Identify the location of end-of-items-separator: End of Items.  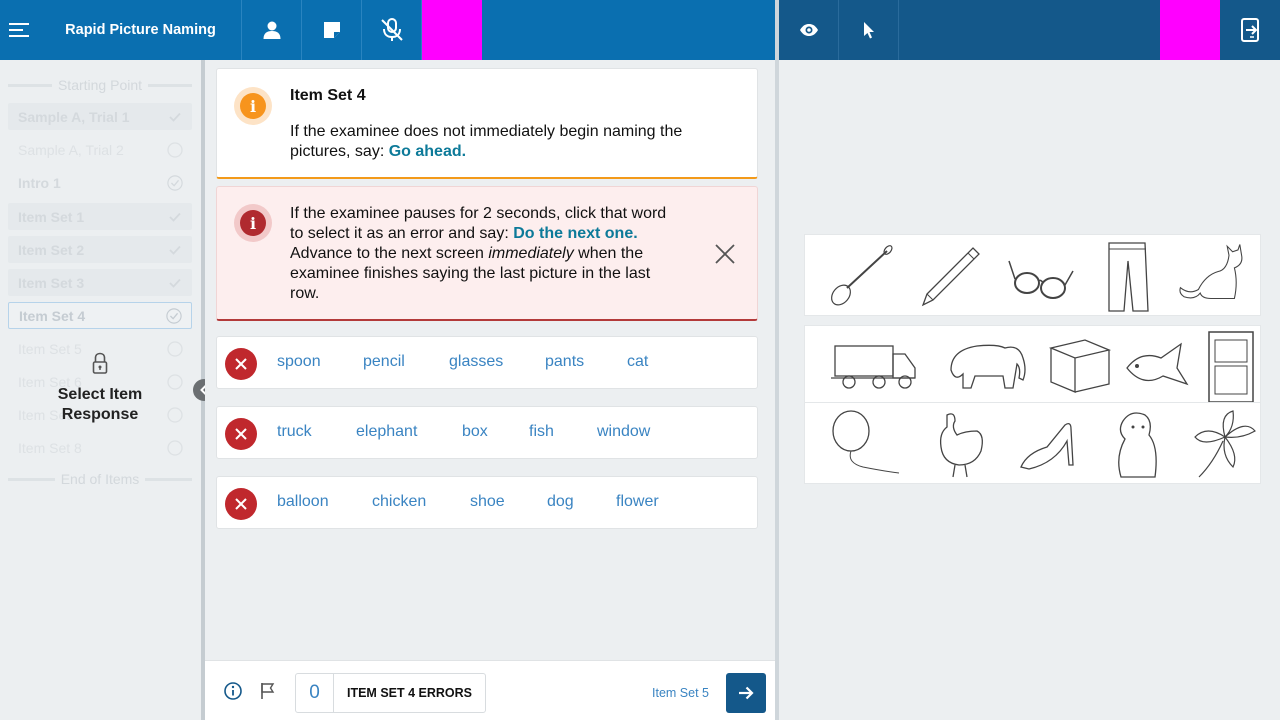
(100, 479).